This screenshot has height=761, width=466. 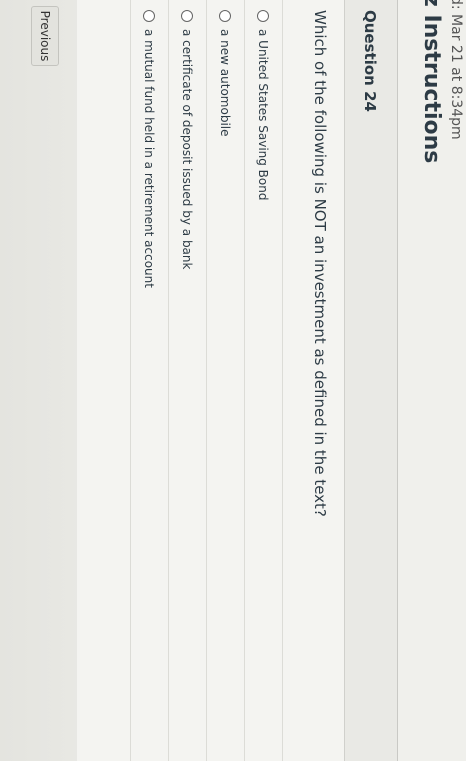 I want to click on answer-option-2: a new automobile, so click(x=226, y=380).